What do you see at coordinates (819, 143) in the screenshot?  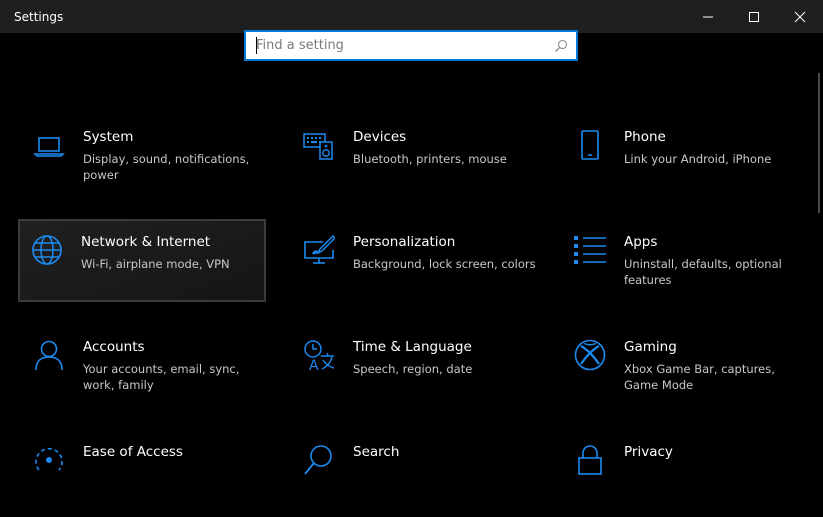 I see `scrollbar-thumb` at bounding box center [819, 143].